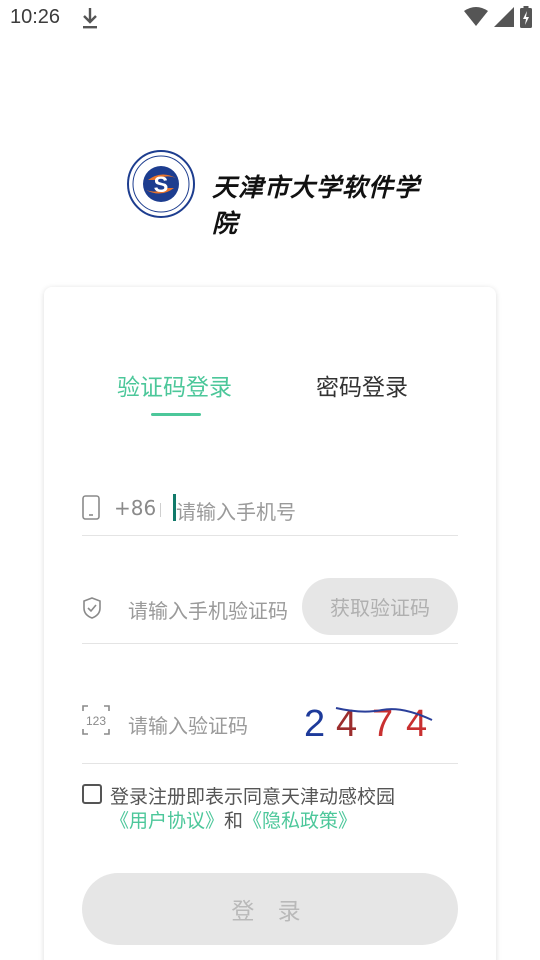 This screenshot has width=540, height=960. Describe the element at coordinates (362, 385) in the screenshot. I see `tab-password-login: 密码登录` at that location.